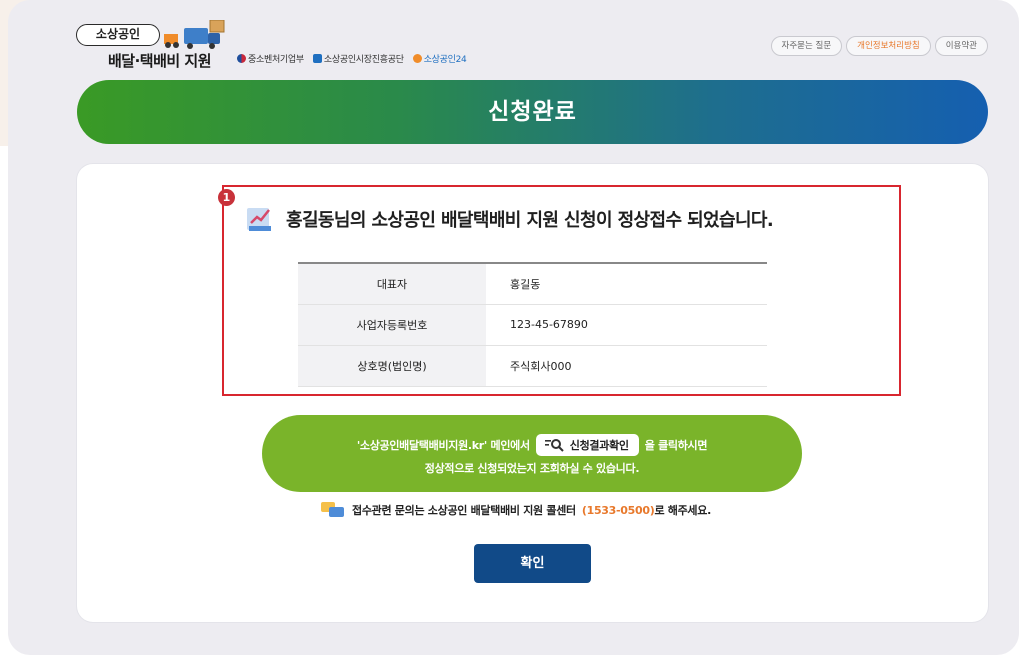 Image resolution: width=1022 pixels, height=658 pixels. Describe the element at coordinates (317, 58) in the screenshot. I see `semas-logo-icon` at that location.